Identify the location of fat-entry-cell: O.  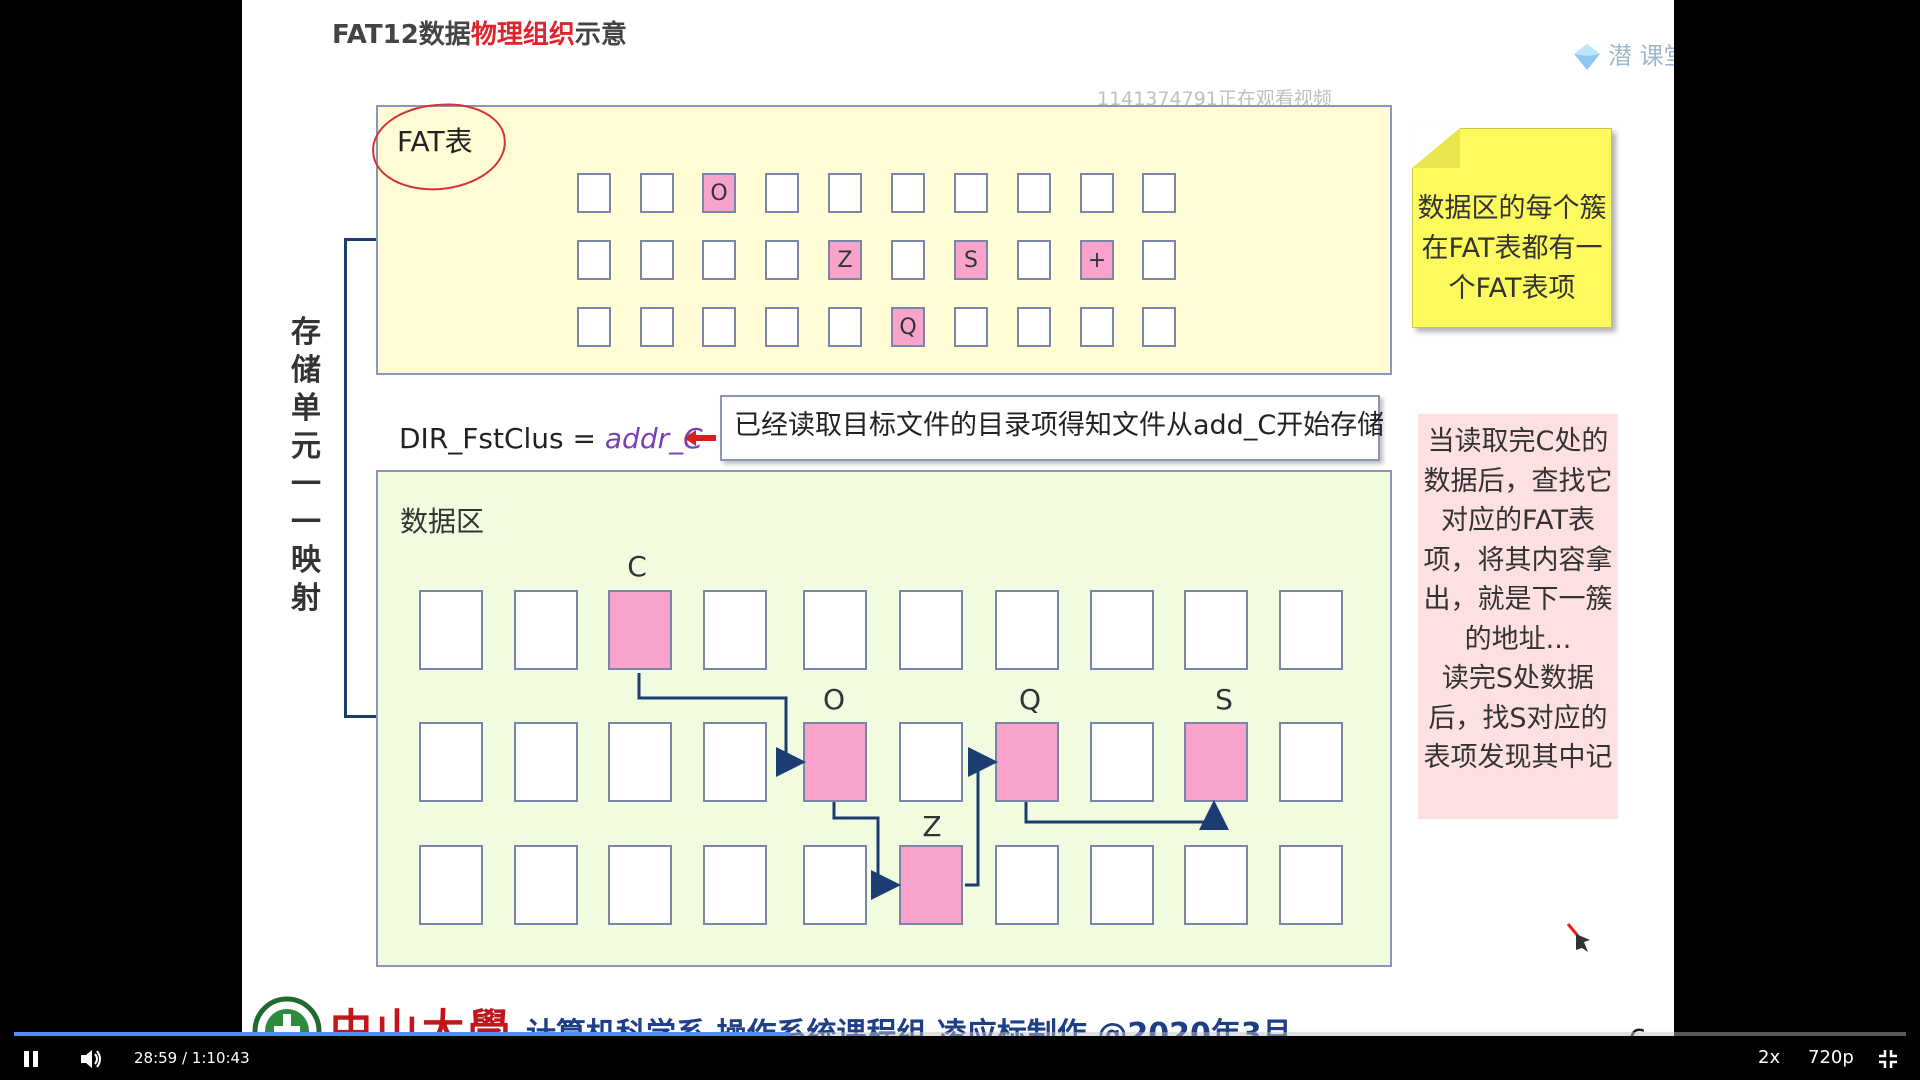
(719, 193).